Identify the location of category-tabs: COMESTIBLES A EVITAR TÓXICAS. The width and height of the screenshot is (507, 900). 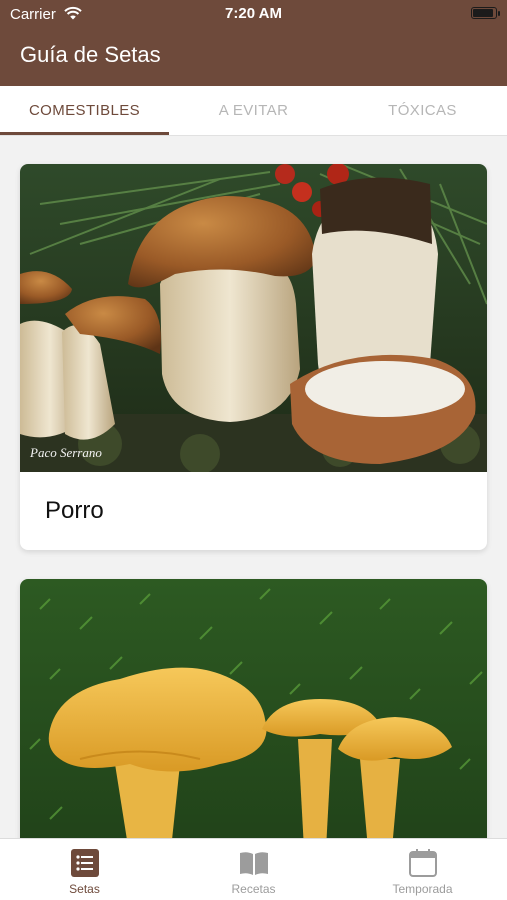
(253, 111).